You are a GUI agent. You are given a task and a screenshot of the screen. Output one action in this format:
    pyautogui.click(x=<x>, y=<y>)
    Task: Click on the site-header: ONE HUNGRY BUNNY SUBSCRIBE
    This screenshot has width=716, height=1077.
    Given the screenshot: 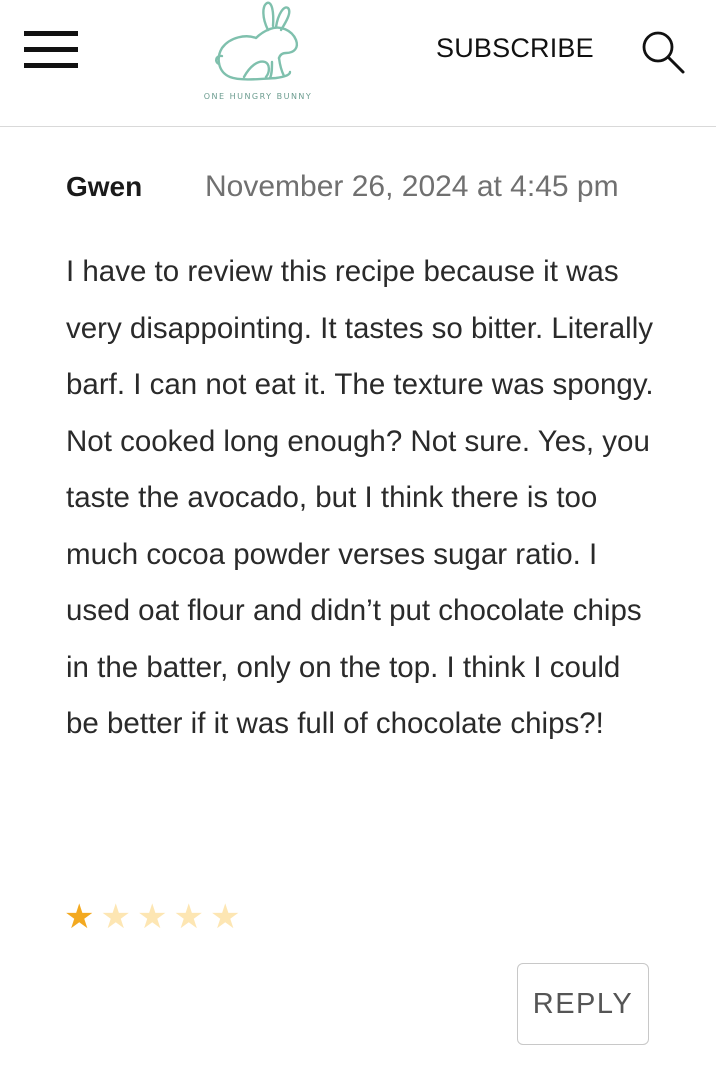 What is the action you would take?
    pyautogui.click(x=358, y=63)
    